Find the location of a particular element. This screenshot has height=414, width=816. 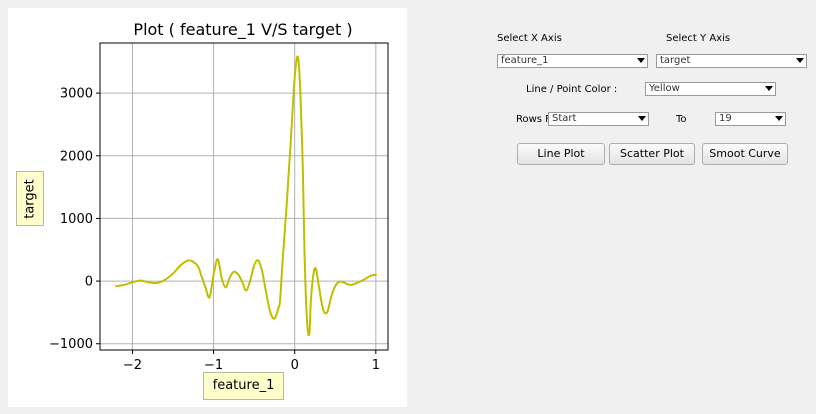

y-axis-select-value: target is located at coordinates (675, 60).